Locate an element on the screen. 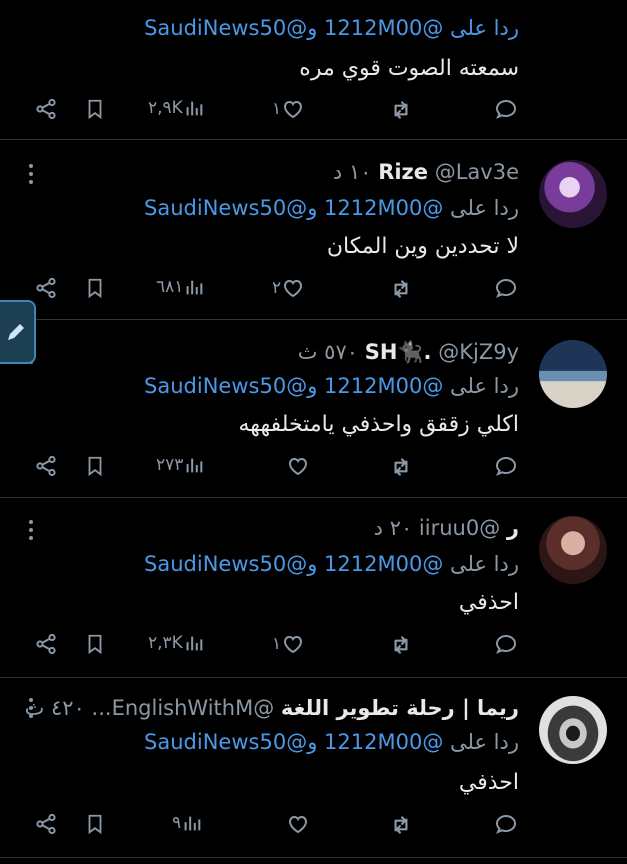 This screenshot has height=864, width=627. views-button: ٦٨١ is located at coordinates (180, 287).